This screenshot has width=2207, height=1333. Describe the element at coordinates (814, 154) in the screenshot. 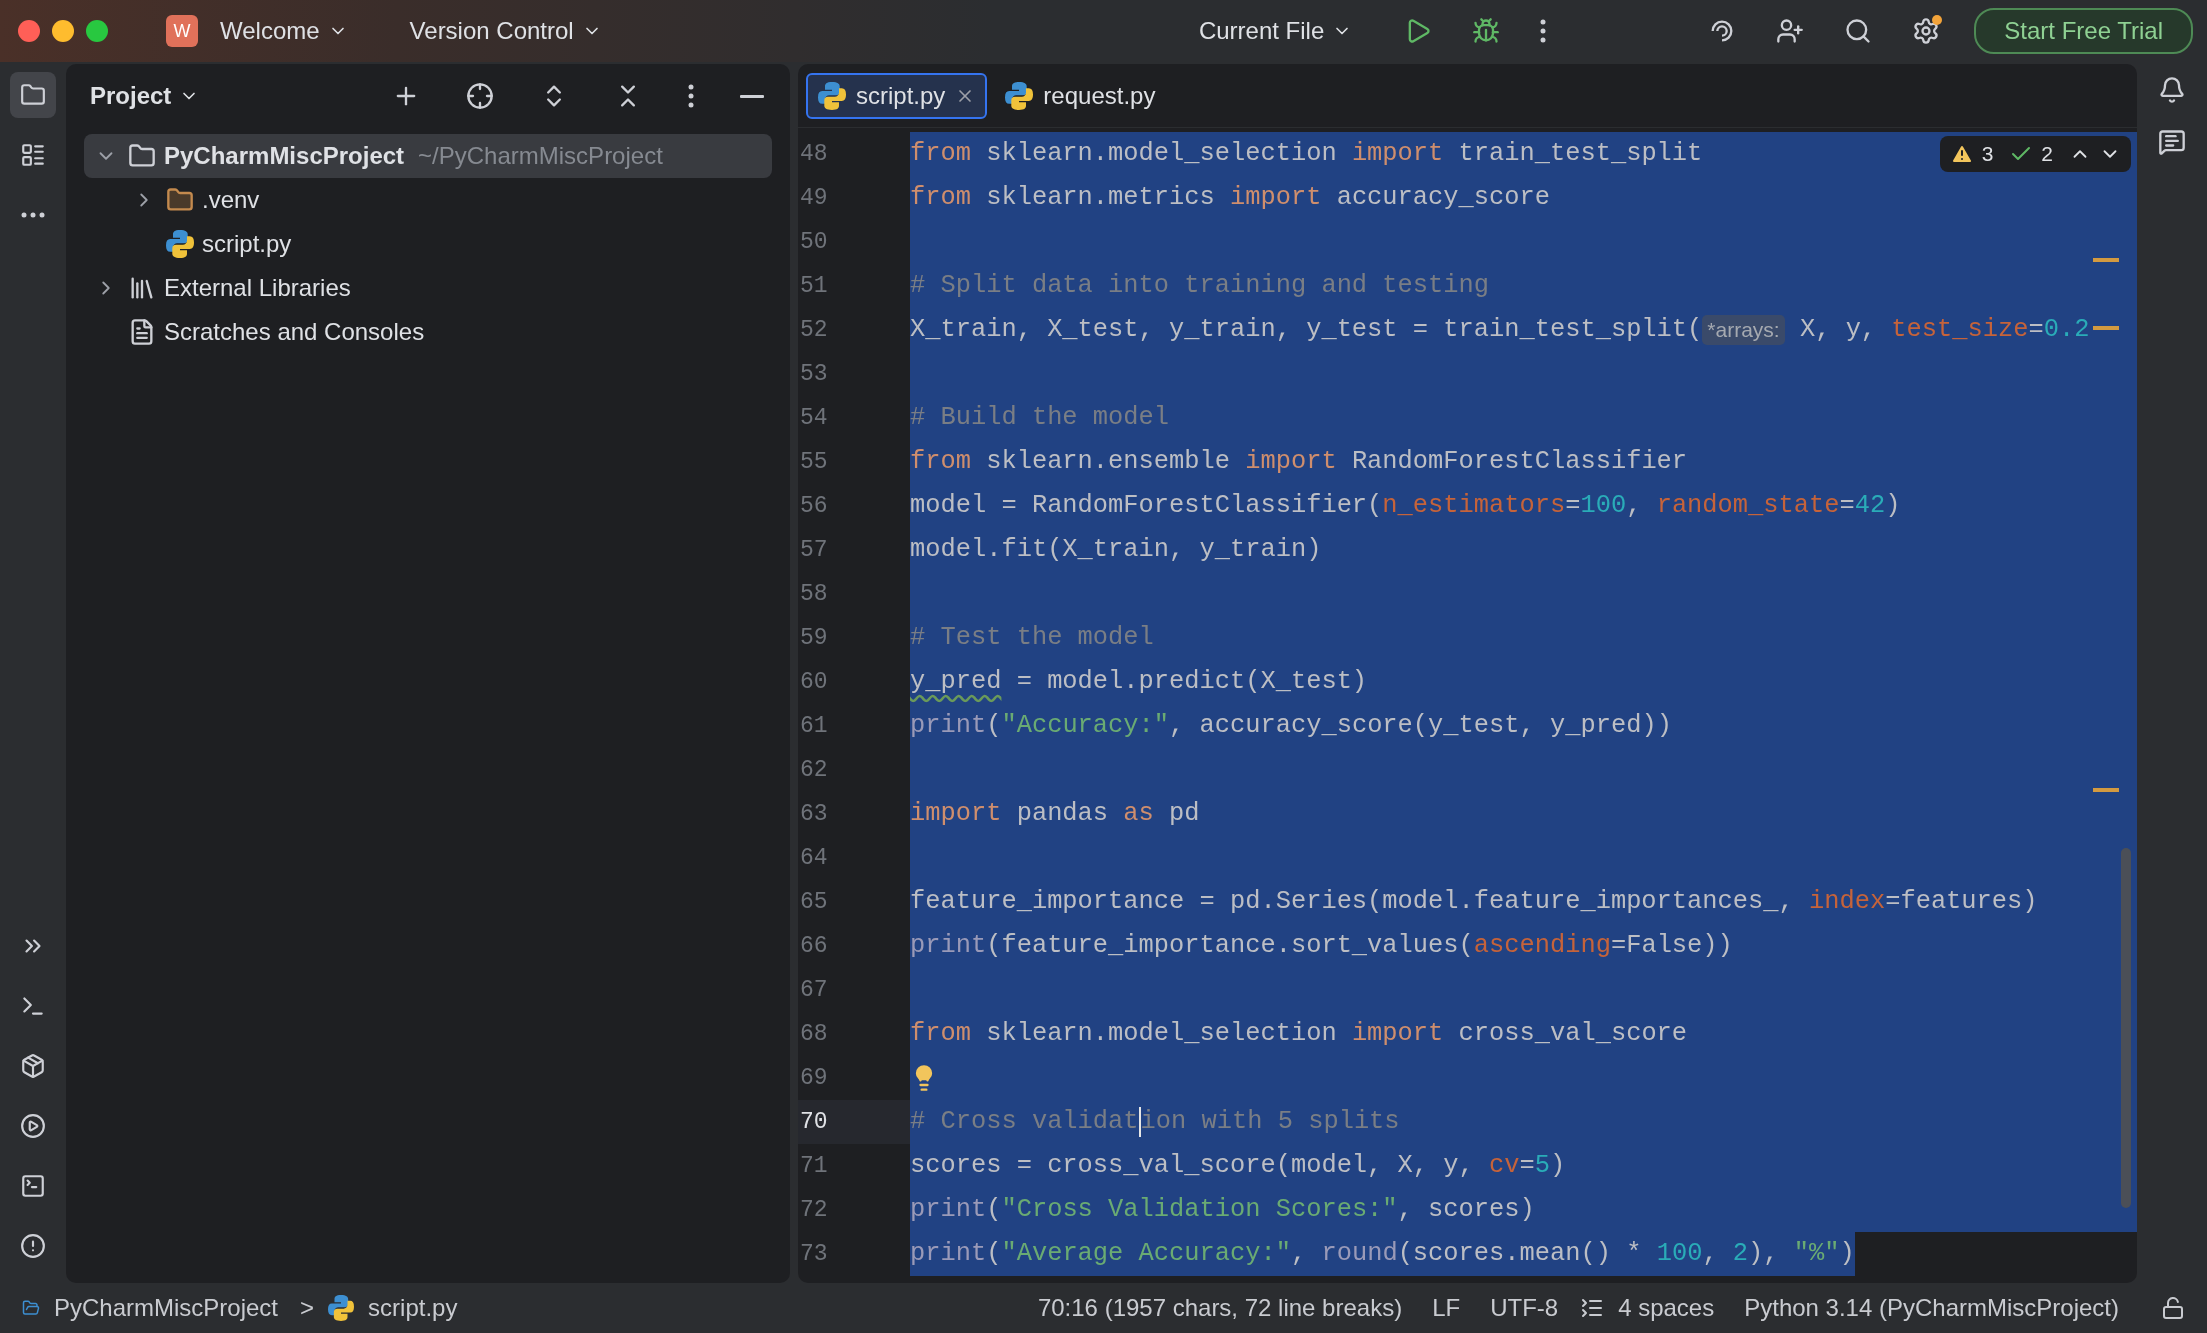

I see `line-number: 48` at that location.